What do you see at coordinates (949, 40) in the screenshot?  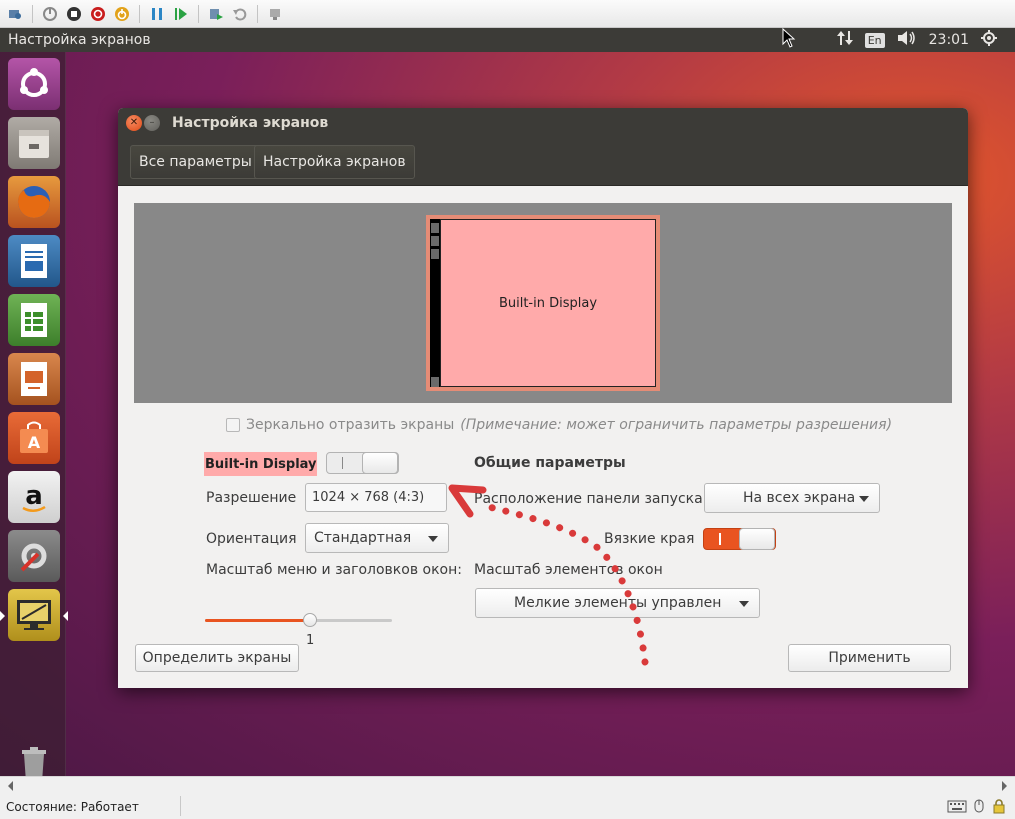 I see `clock: 23:01` at bounding box center [949, 40].